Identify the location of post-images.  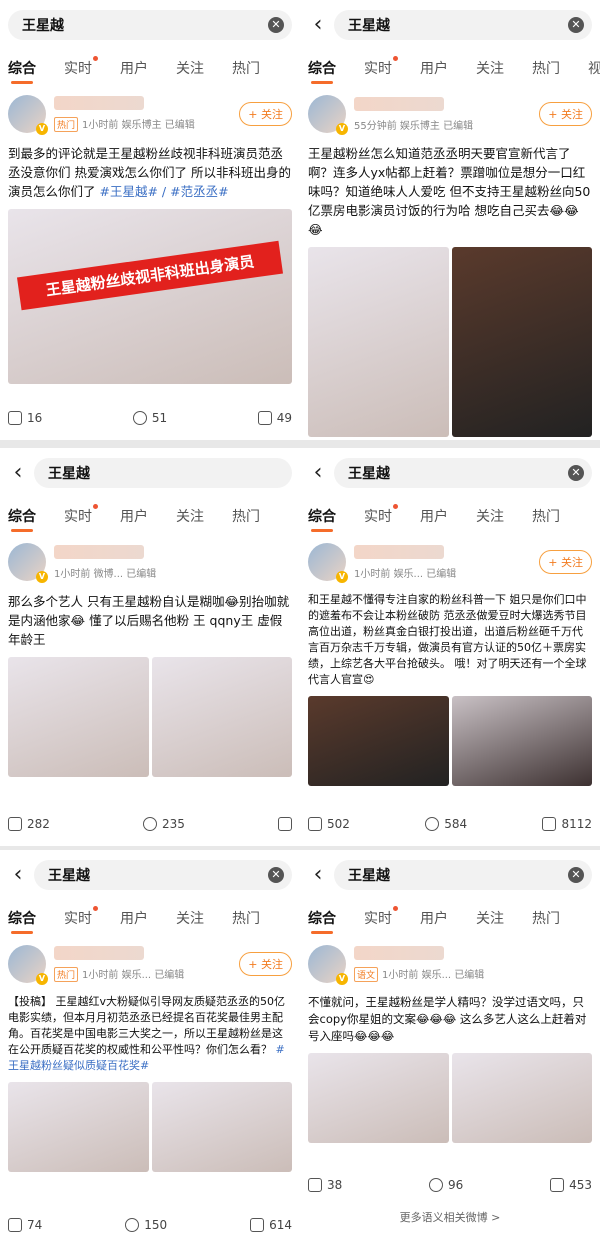
(150, 717).